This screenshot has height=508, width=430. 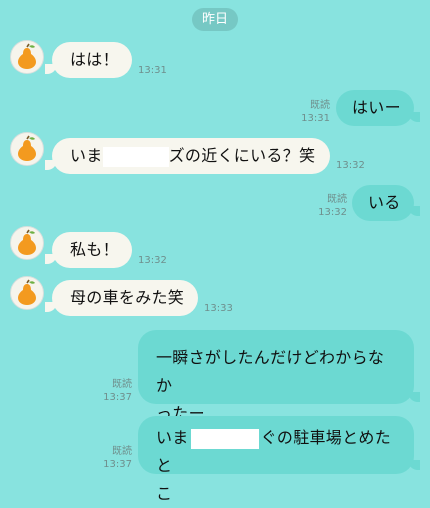 I want to click on message-line: 一瞬さがしたんだけどわからなか, so click(x=270, y=371).